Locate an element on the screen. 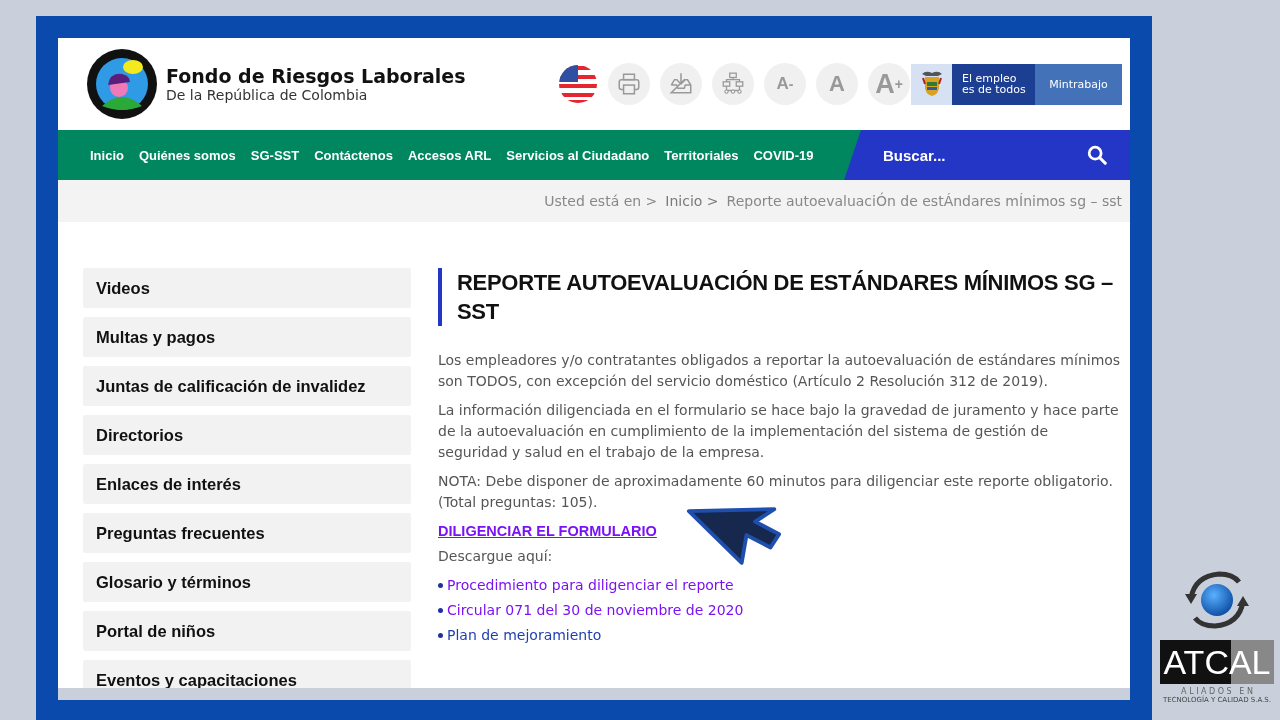 The image size is (1280, 720). sidebar-item: Directorios is located at coordinates (247, 435).